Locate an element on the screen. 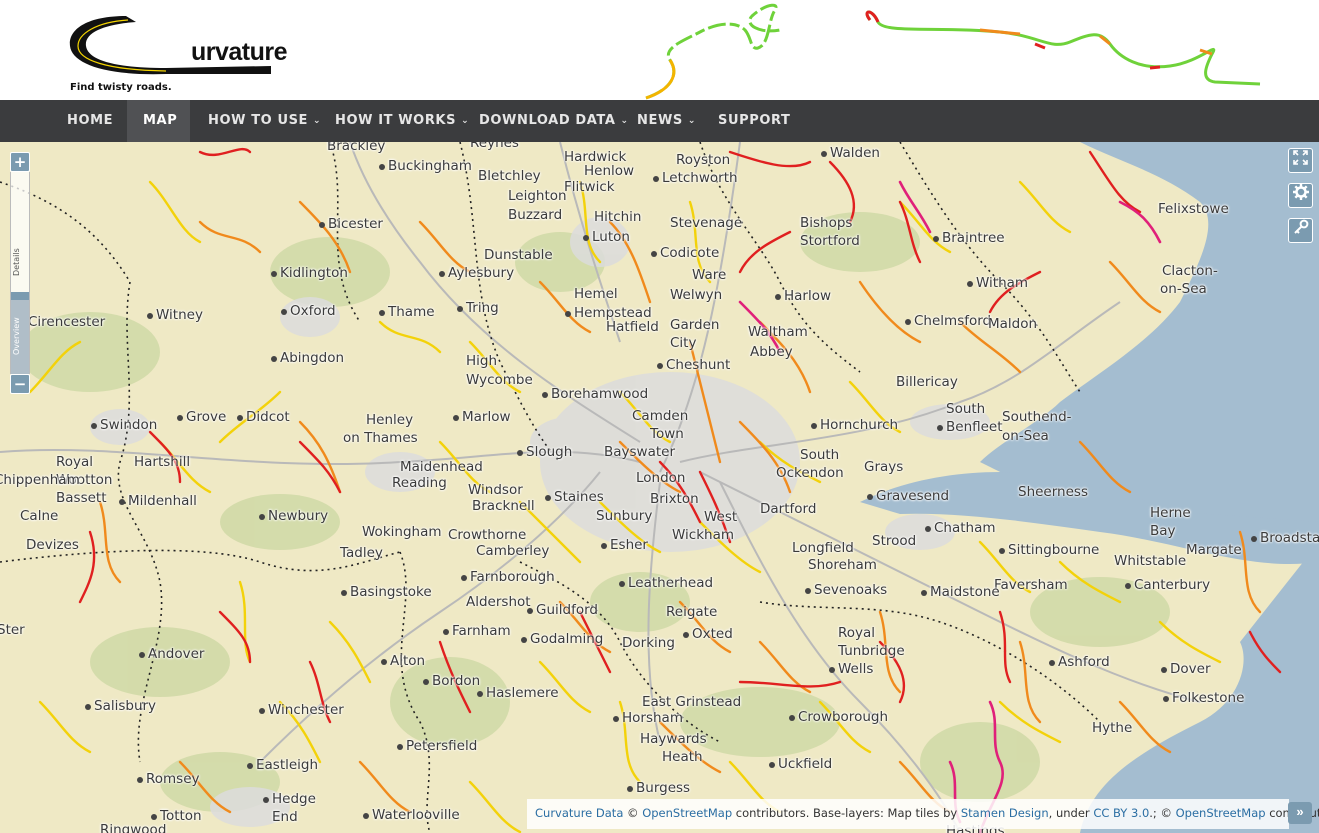  place-label: Hedge is located at coordinates (289, 799).